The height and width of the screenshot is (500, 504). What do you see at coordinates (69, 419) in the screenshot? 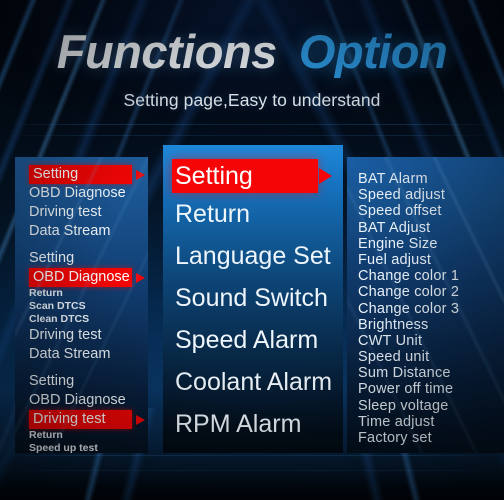
I see `left-item-label: Driving test` at bounding box center [69, 419].